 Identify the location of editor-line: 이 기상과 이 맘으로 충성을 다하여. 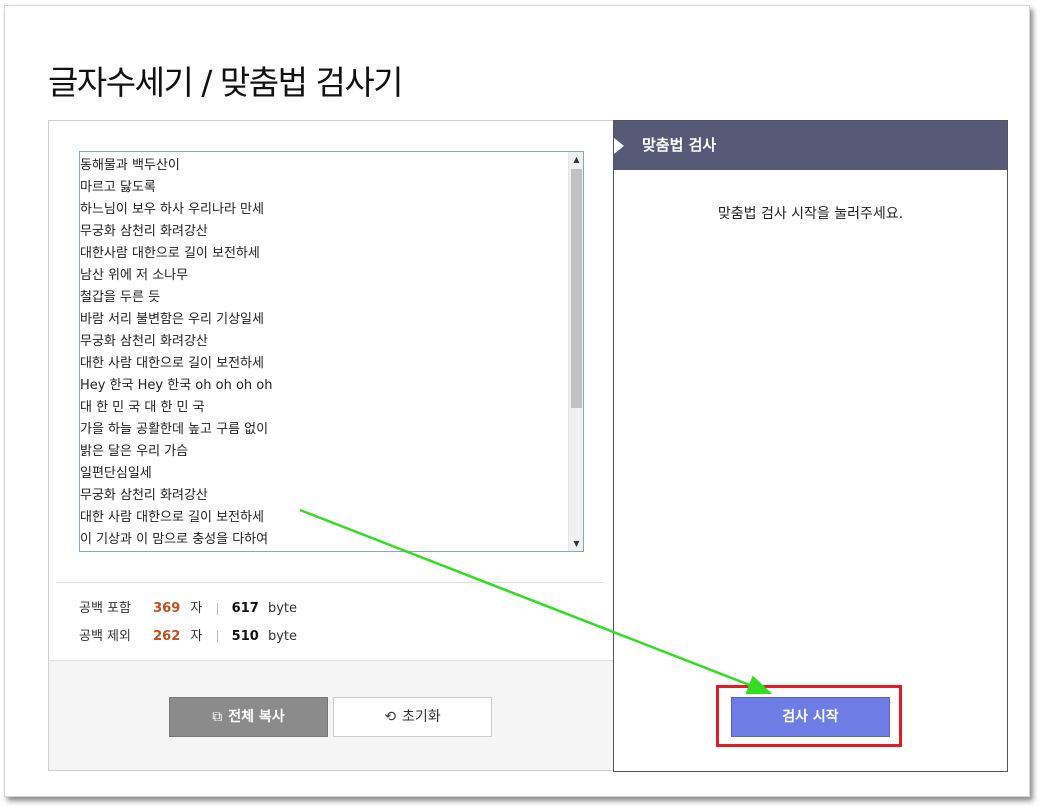
(174, 539).